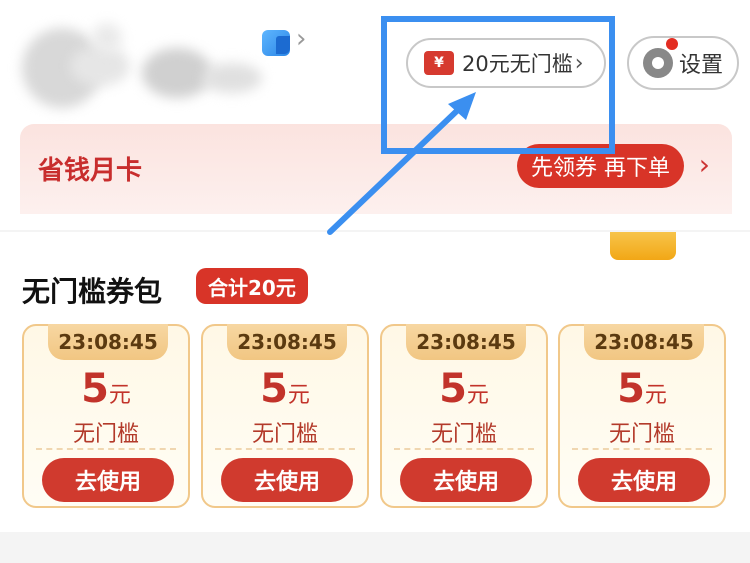 This screenshot has width=750, height=563. I want to click on member-badge-icon, so click(276, 43).